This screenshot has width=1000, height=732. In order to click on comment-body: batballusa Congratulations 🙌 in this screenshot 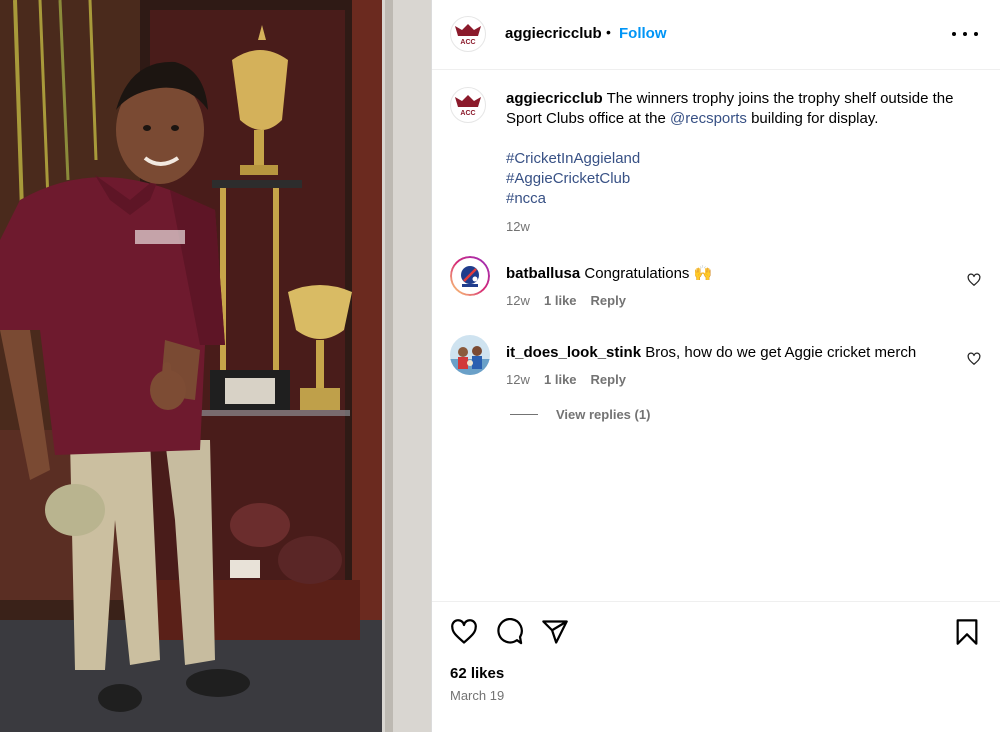, I will do `click(726, 274)`.